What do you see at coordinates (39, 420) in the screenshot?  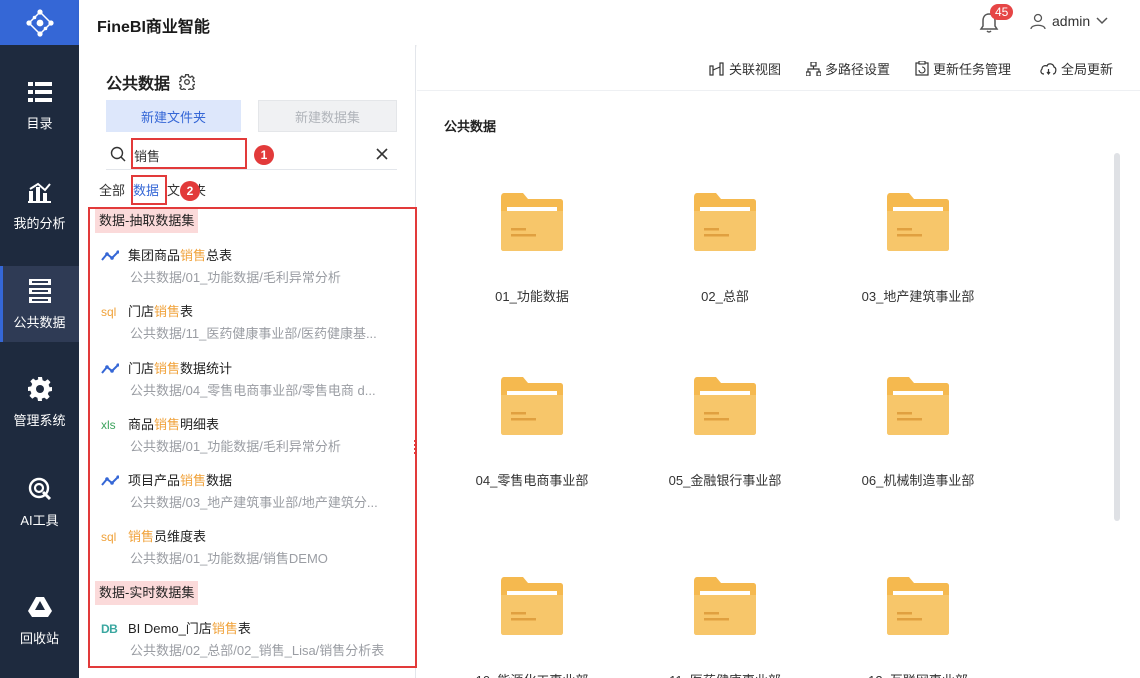 I see `nav-label: 管理系统` at bounding box center [39, 420].